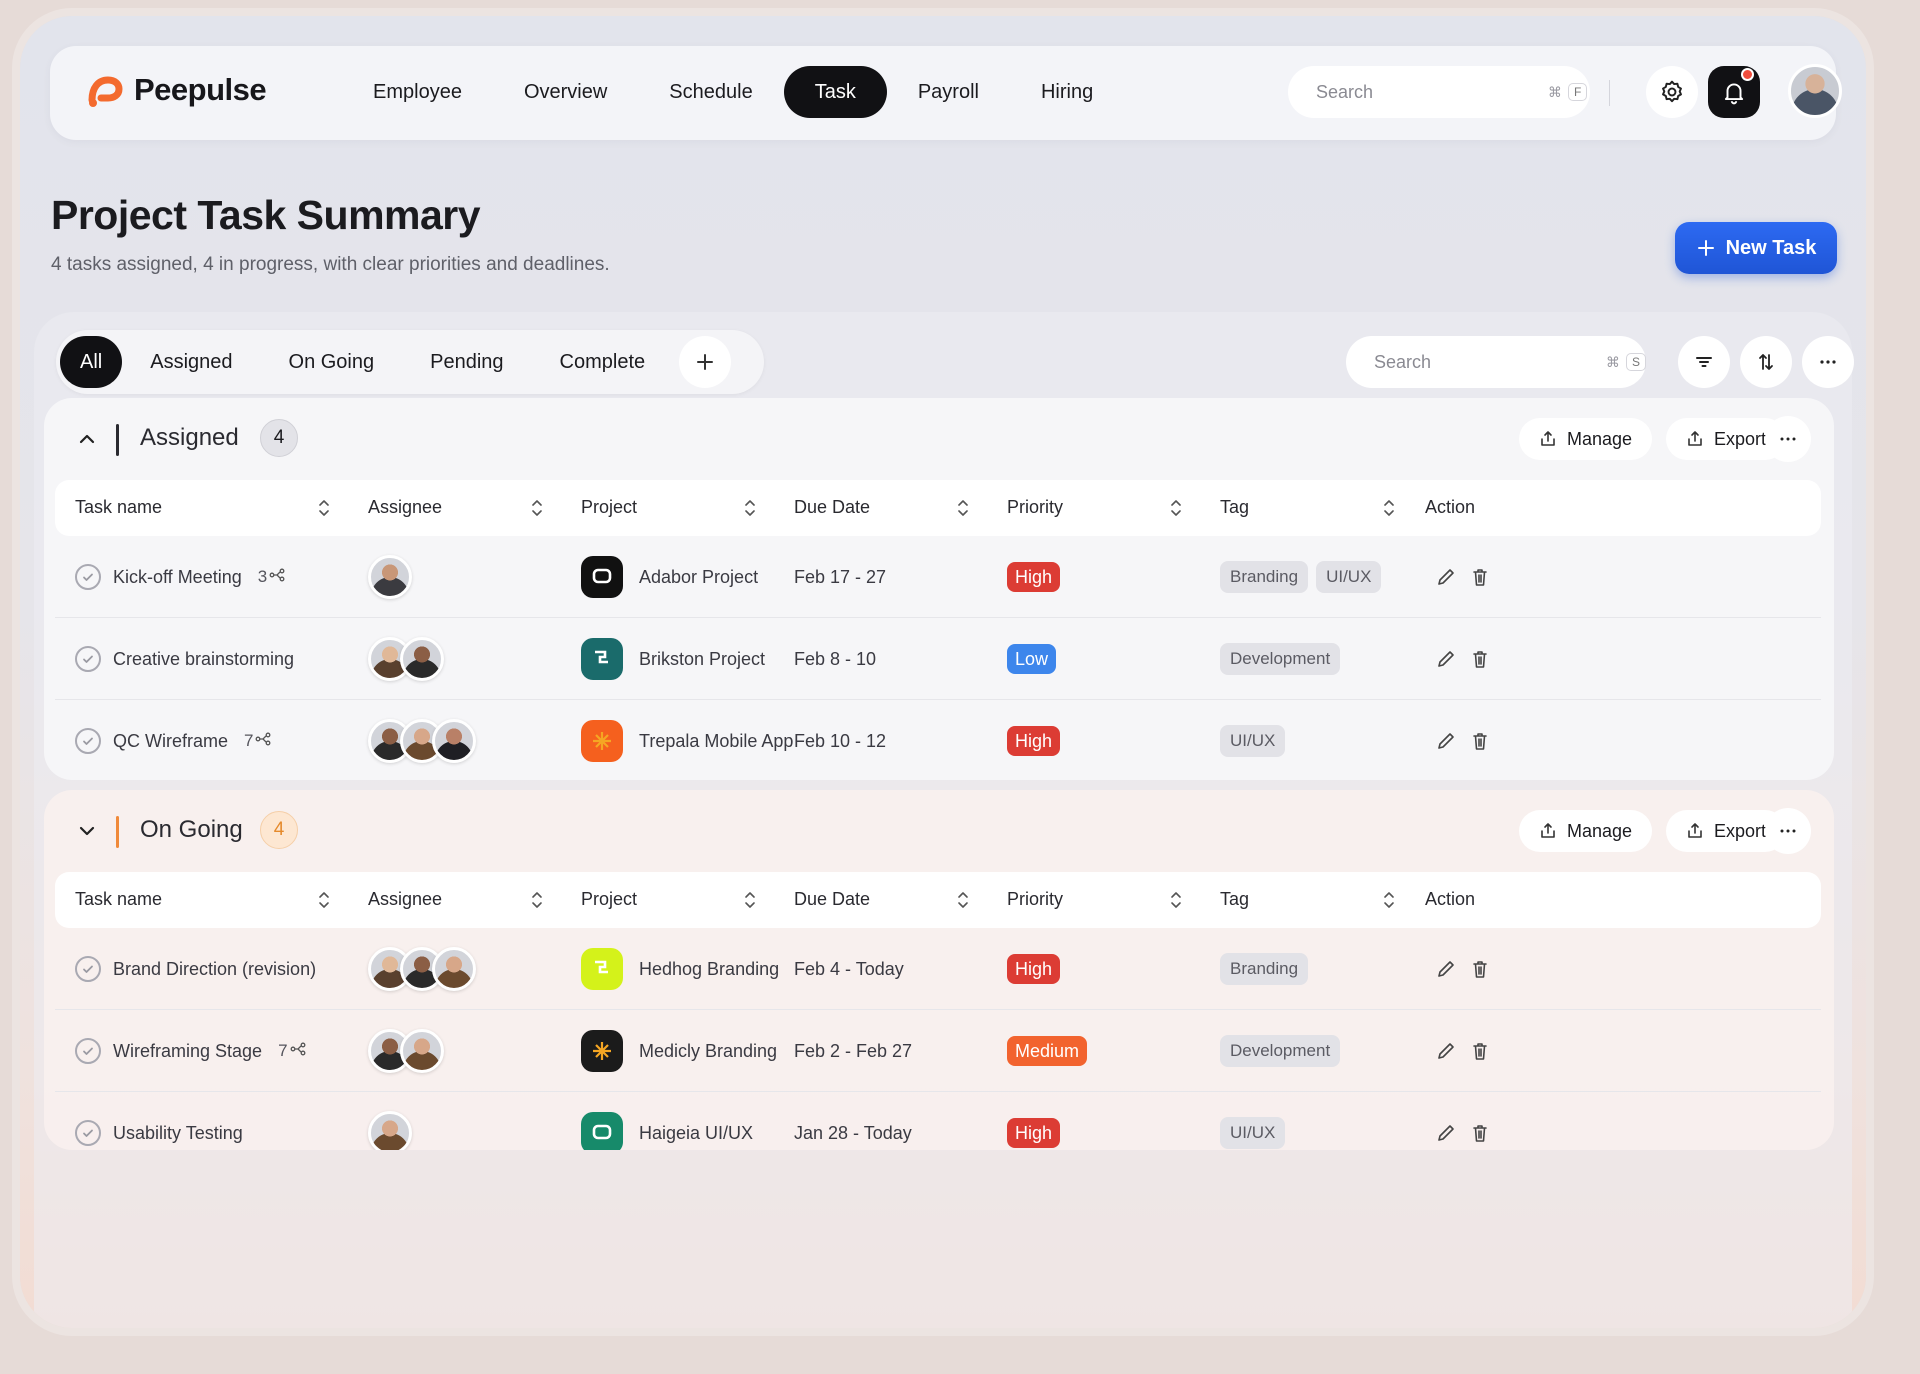  Describe the element at coordinates (87, 439) in the screenshot. I see `chevron-up-icon` at that location.